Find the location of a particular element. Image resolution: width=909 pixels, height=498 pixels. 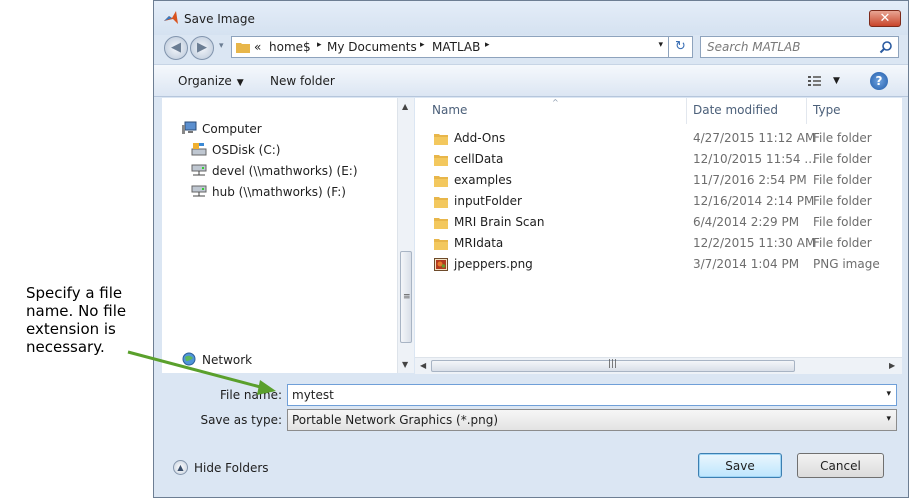

file-row: MRIdata 12/2/2015 11:30 AM File folder is located at coordinates (658, 243).